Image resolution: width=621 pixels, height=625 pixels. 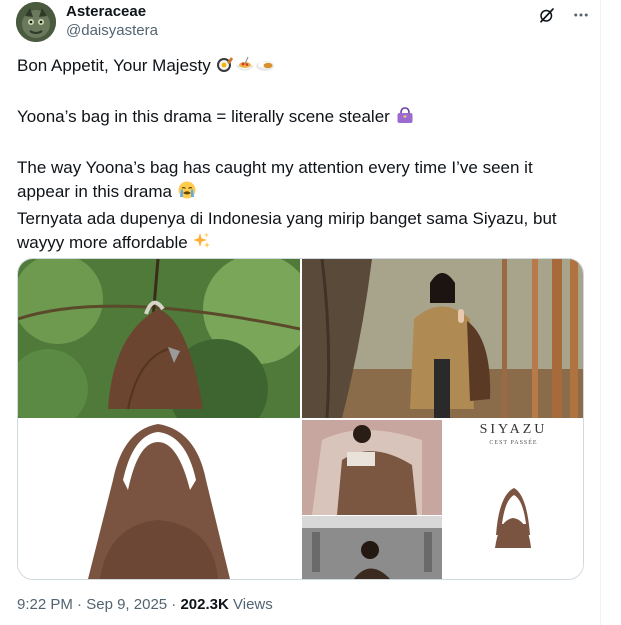 I want to click on tweet-line-1: Bon Appetit, Your Majesty, so click(x=302, y=67).